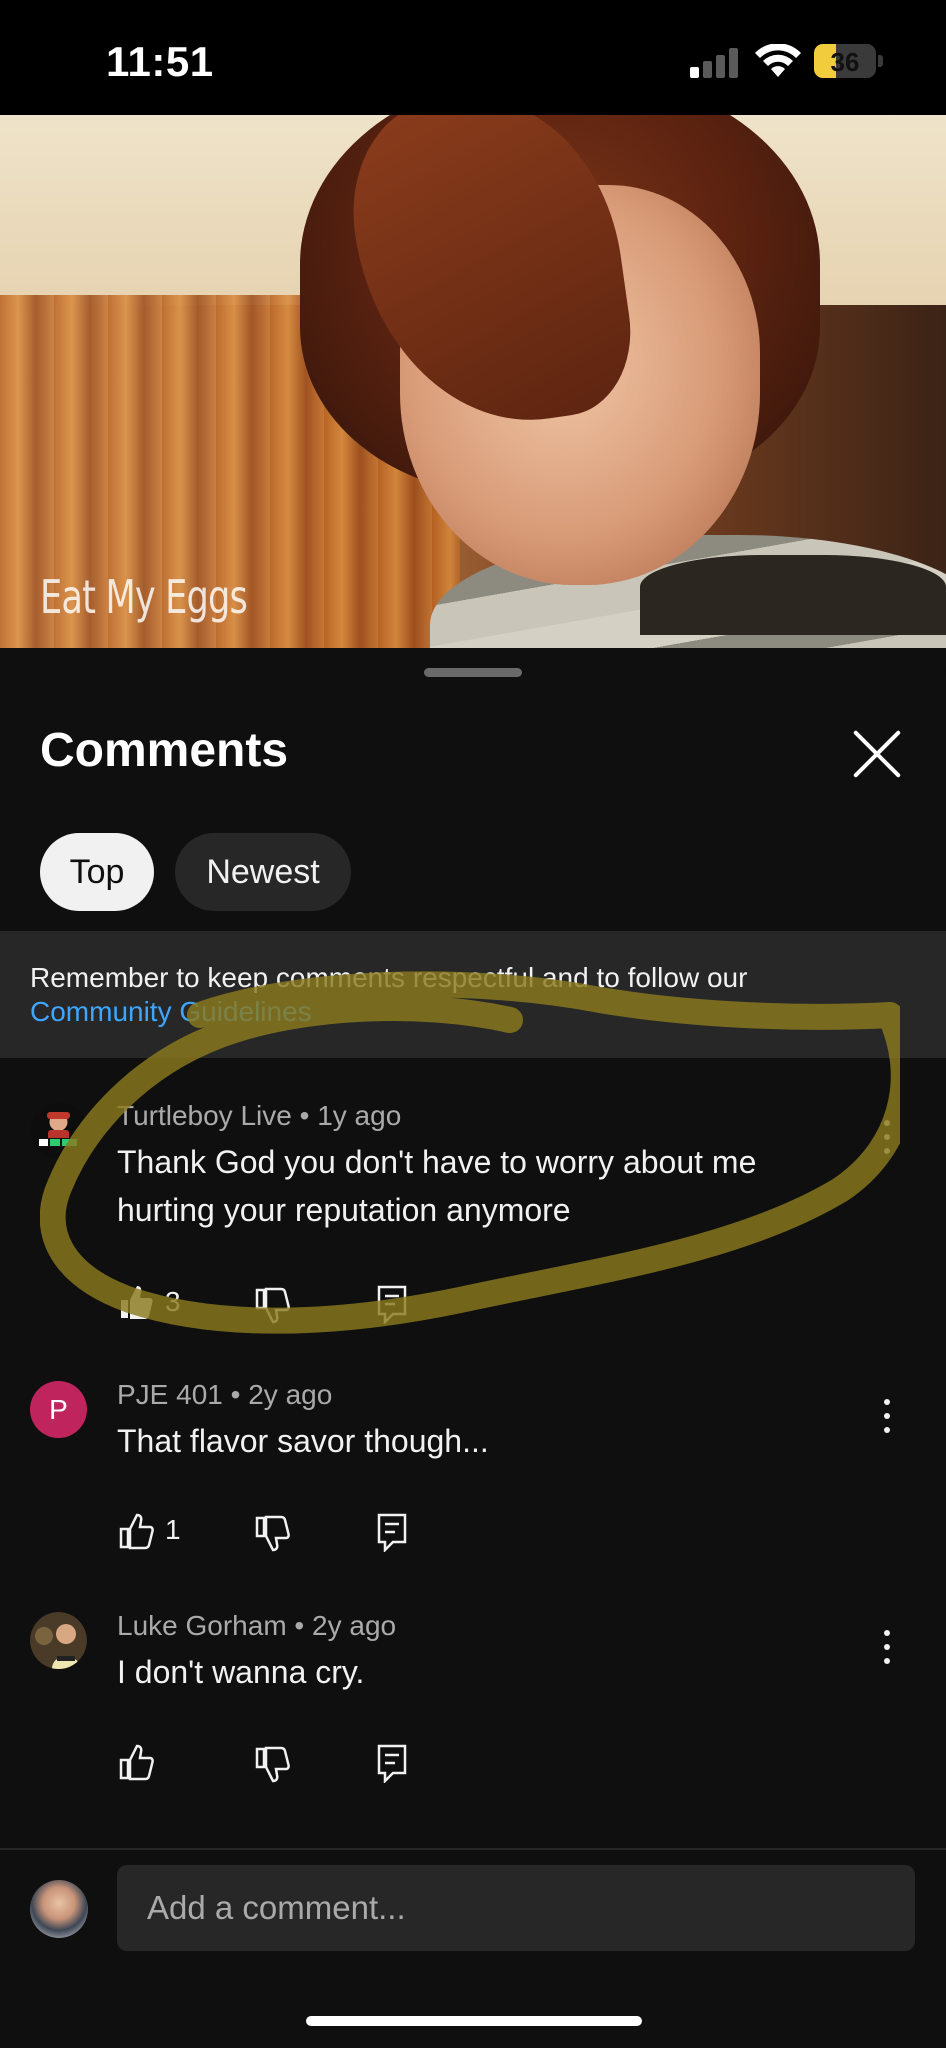 The height and width of the screenshot is (2048, 946). I want to click on composer-divider, so click(473, 1849).